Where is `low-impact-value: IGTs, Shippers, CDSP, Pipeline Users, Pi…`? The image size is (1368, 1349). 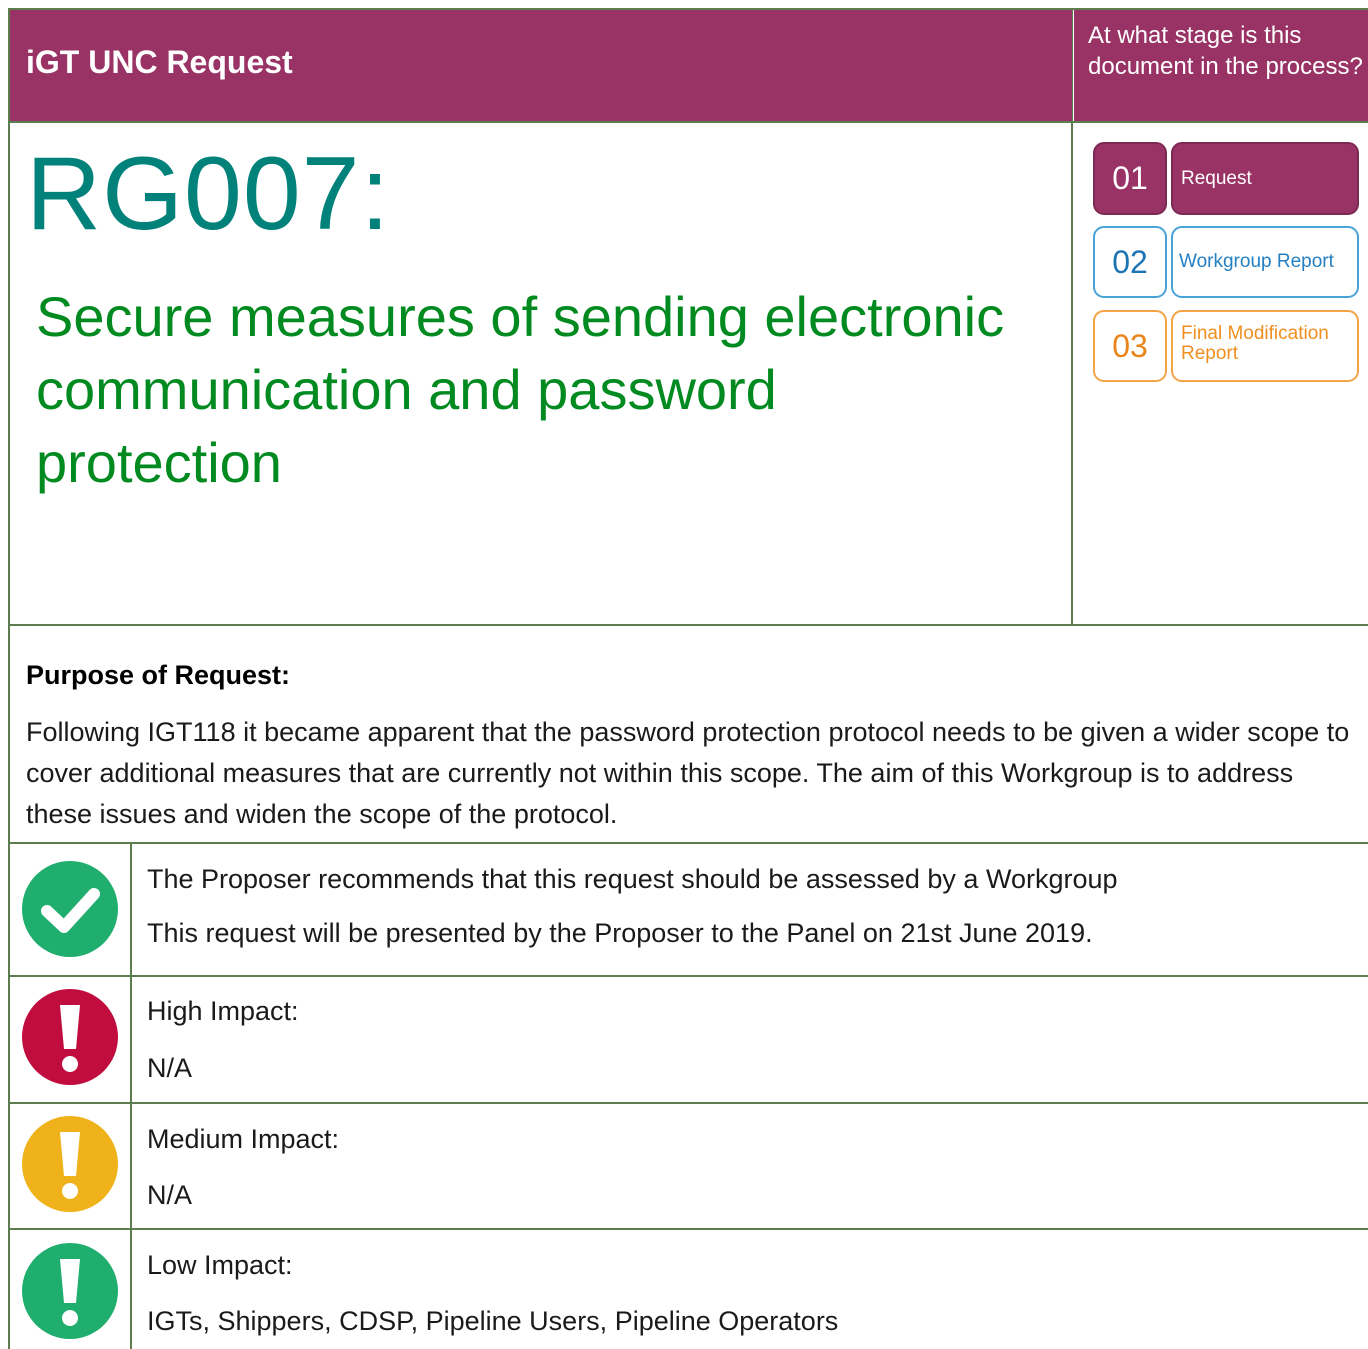
low-impact-value: IGTs, Shippers, CDSP, Pipeline Users, Pi… is located at coordinates (493, 1321).